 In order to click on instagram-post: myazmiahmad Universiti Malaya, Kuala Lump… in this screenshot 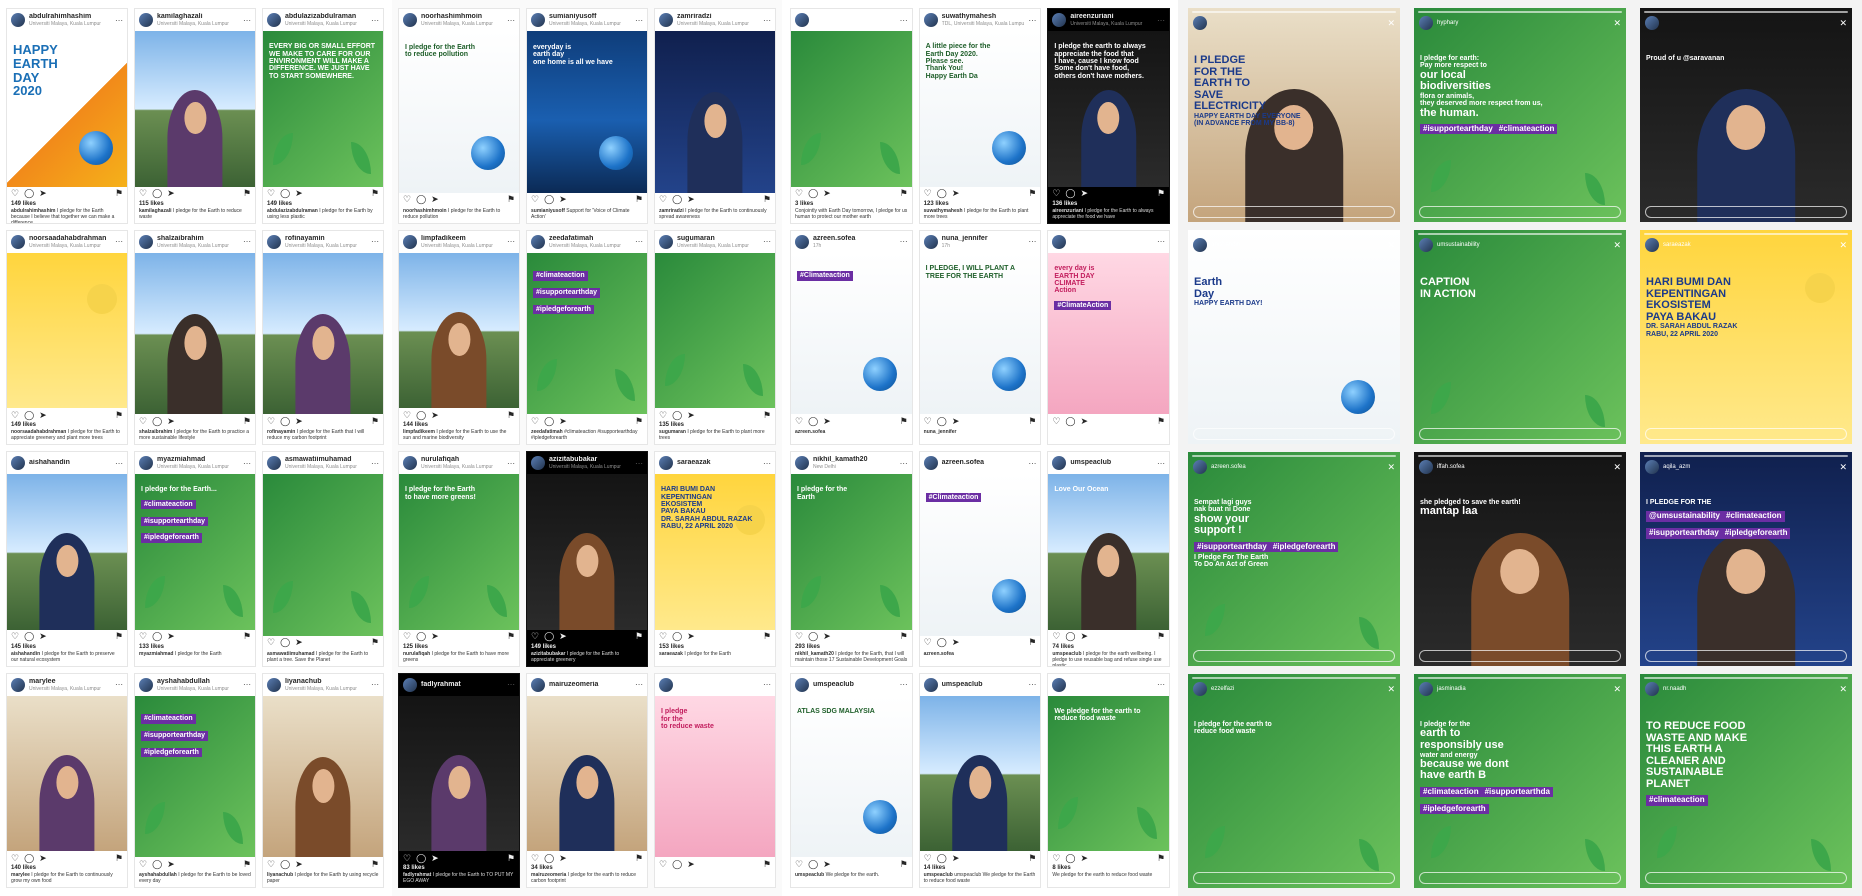, I will do `click(195, 559)`.